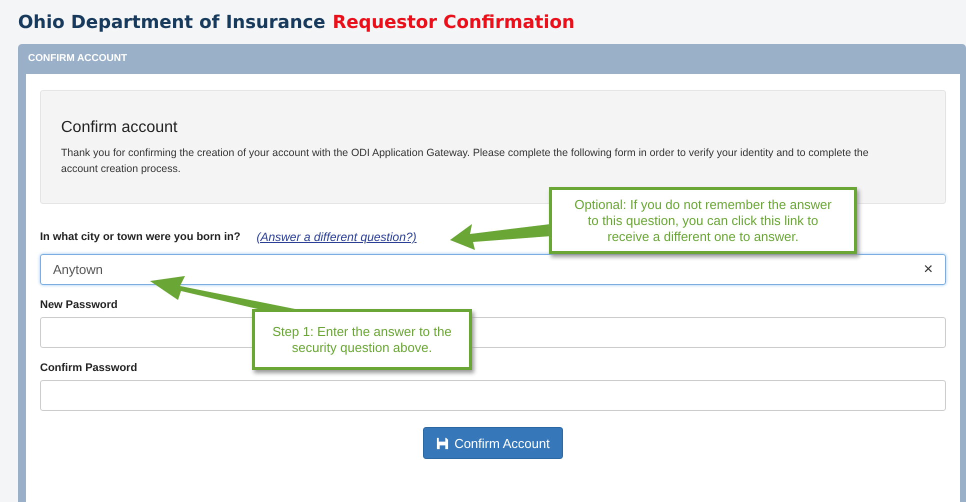 This screenshot has height=502, width=966. Describe the element at coordinates (89, 368) in the screenshot. I see `field-label: Confirm Password` at that location.